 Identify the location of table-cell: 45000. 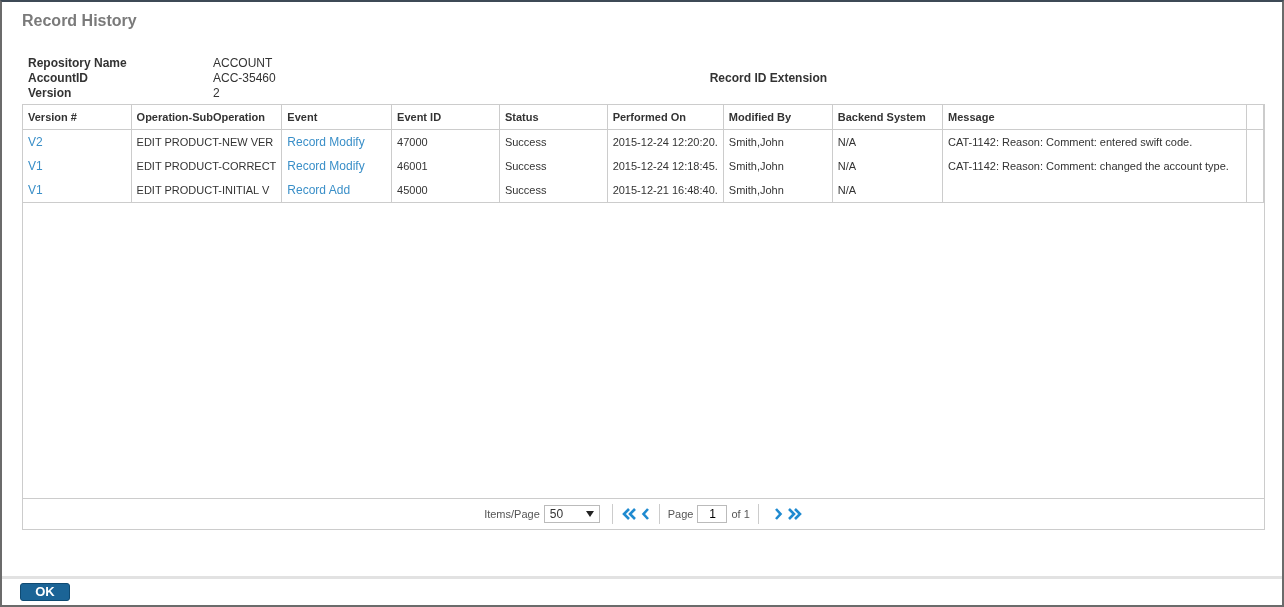
(412, 190).